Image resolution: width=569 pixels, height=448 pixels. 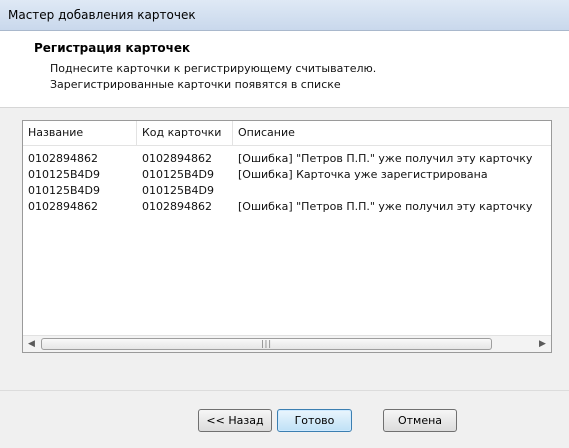 I want to click on column-header-description: Описание, so click(x=392, y=133).